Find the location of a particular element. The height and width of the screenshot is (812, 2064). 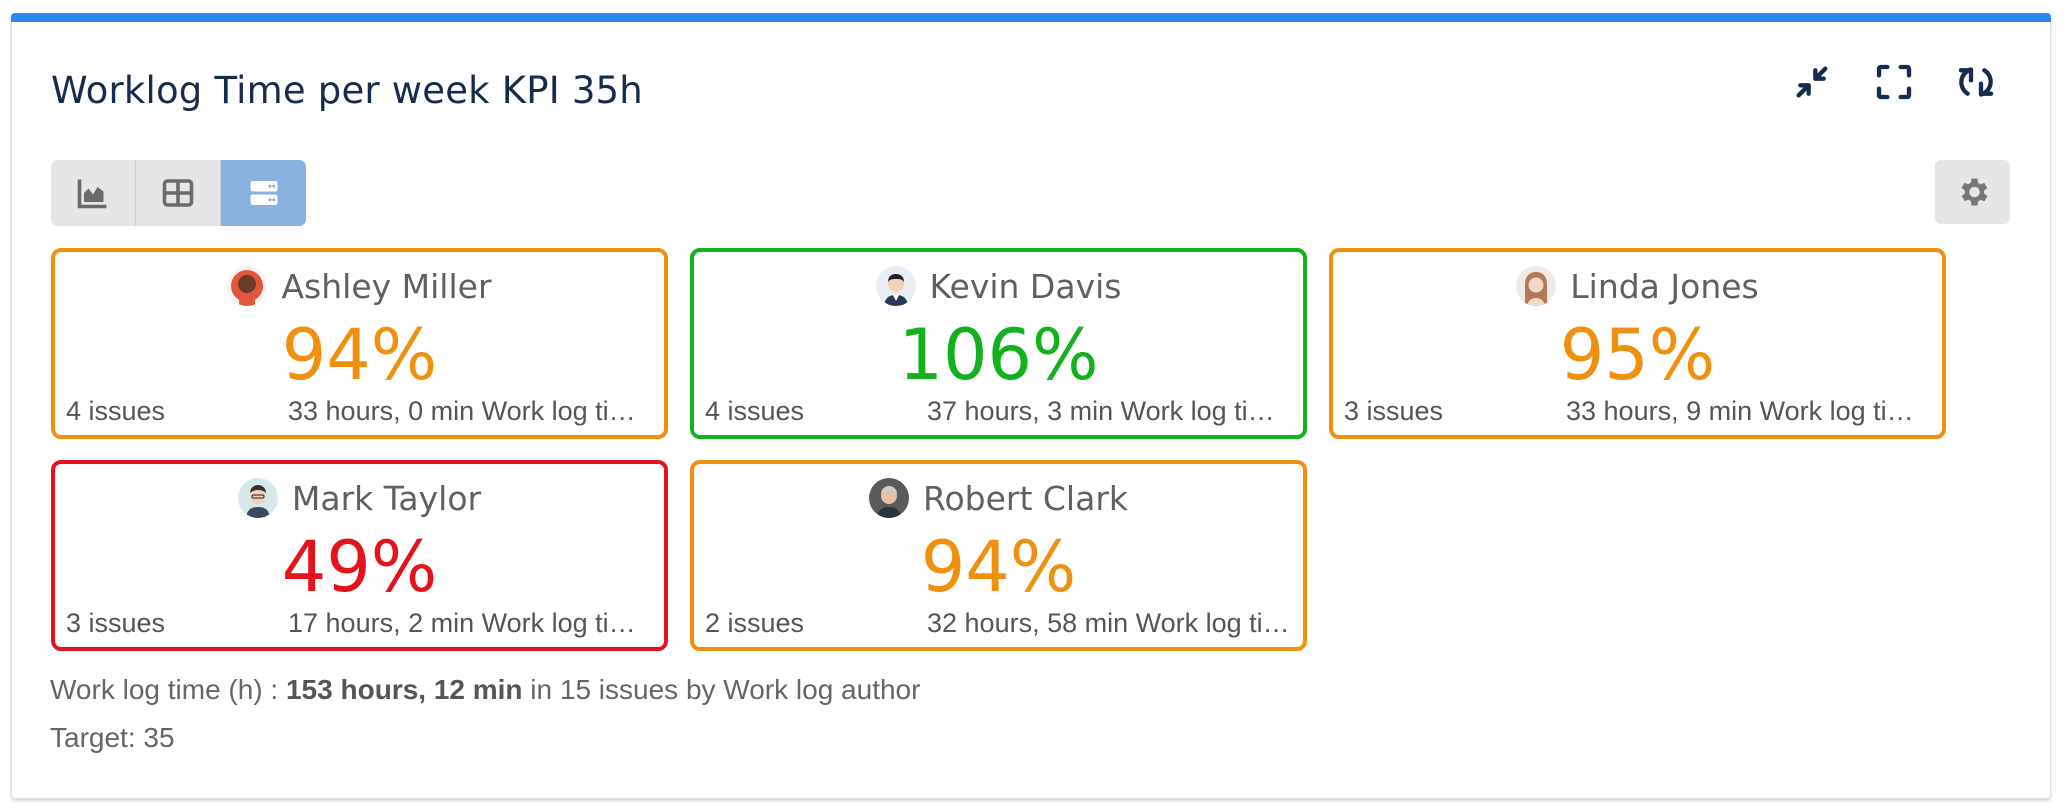

user-name: Ashley Miller is located at coordinates (386, 286).